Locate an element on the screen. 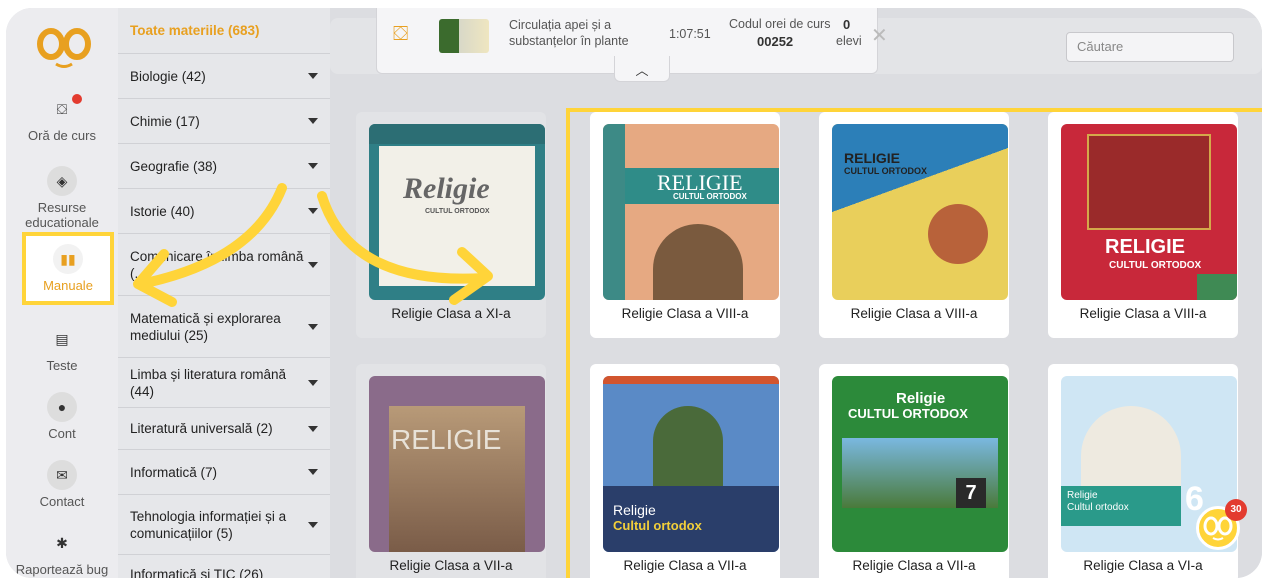 The height and width of the screenshot is (578, 1266). cube-icon: ◈ is located at coordinates (62, 181).